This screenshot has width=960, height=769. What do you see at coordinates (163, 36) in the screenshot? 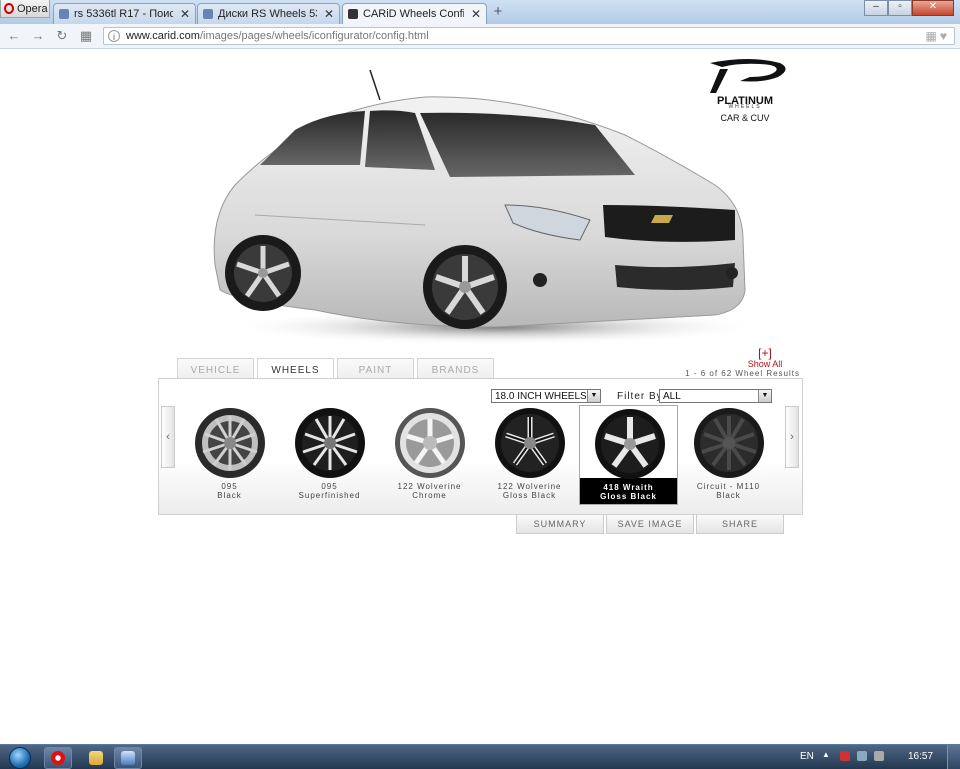
I see `url-domain: www.carid.com` at bounding box center [163, 36].